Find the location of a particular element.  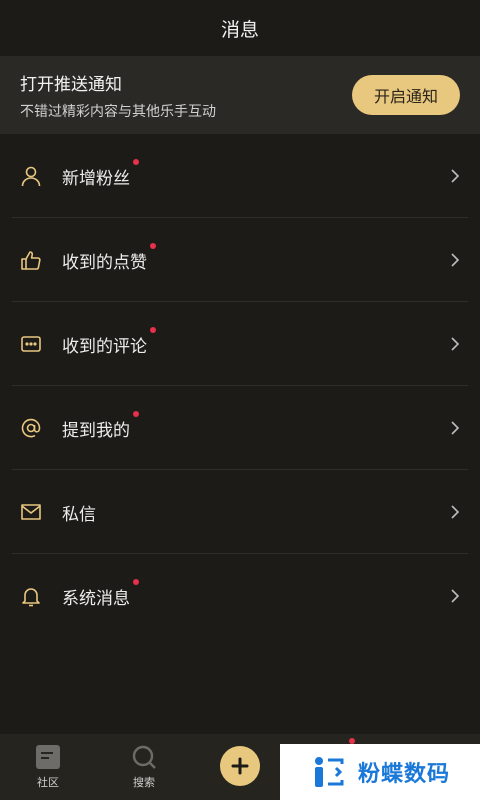

list-item-label: 私信 is located at coordinates (79, 514).